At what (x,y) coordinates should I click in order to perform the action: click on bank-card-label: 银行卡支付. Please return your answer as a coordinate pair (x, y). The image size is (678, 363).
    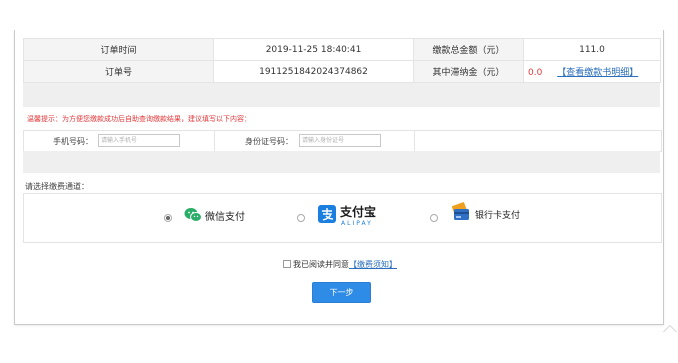
    Looking at the image, I should click on (497, 214).